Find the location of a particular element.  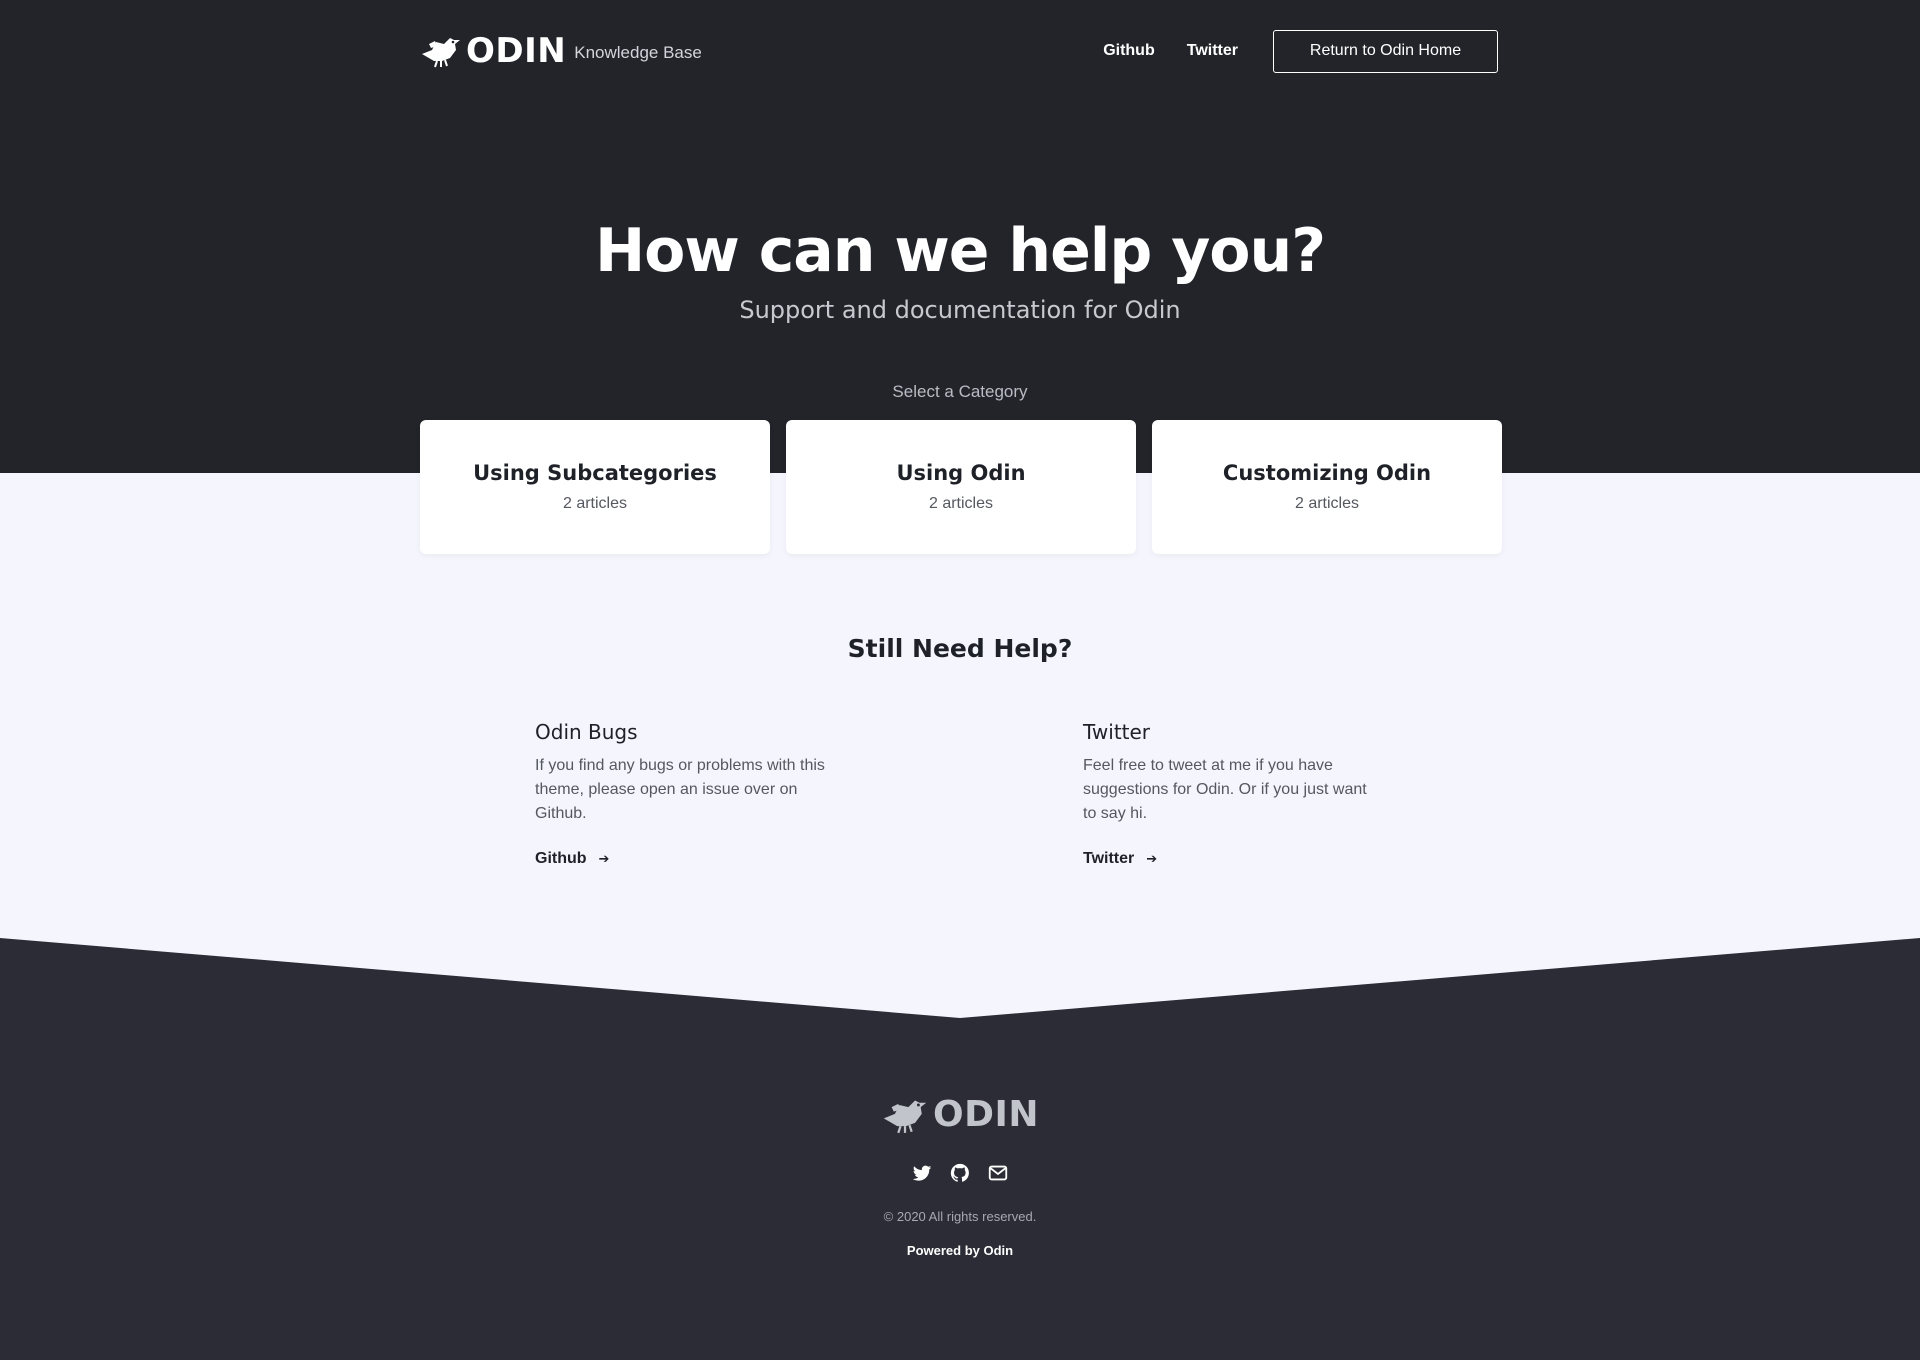

brand: ODIN Knowledge Base is located at coordinates (561, 51).